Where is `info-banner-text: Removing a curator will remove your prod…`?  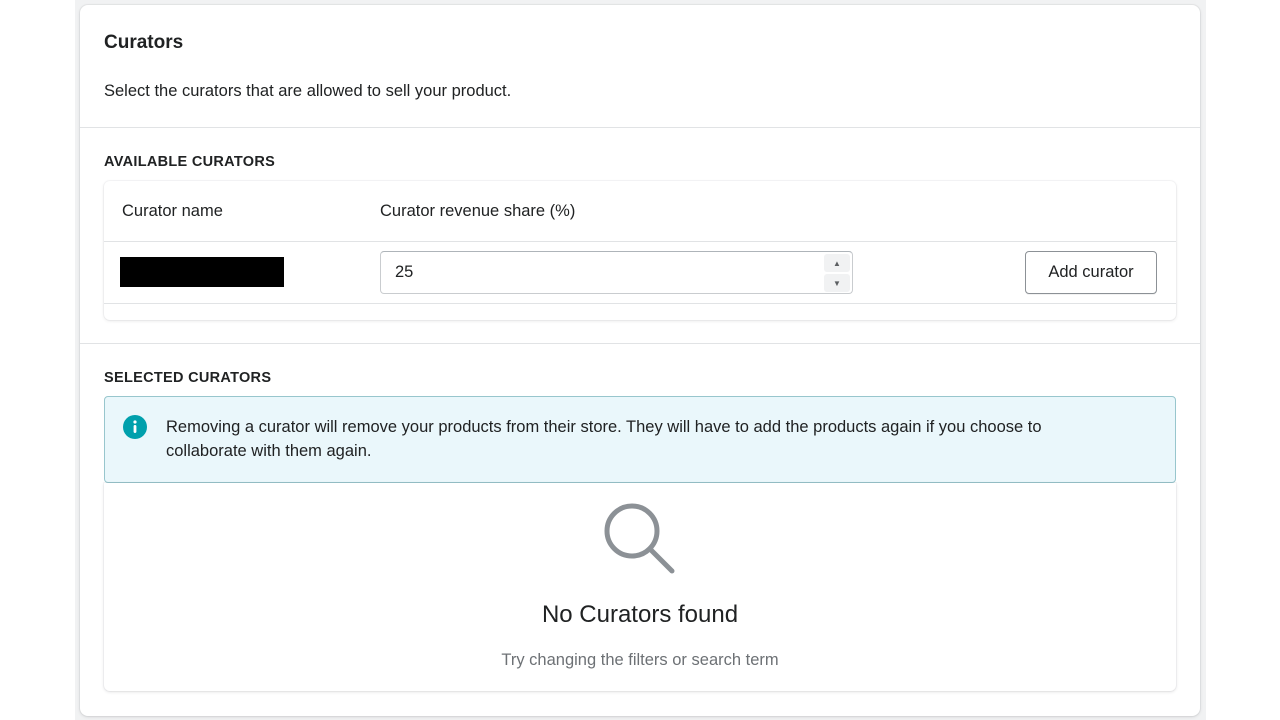
info-banner-text: Removing a curator will remove your prod… is located at coordinates (604, 439).